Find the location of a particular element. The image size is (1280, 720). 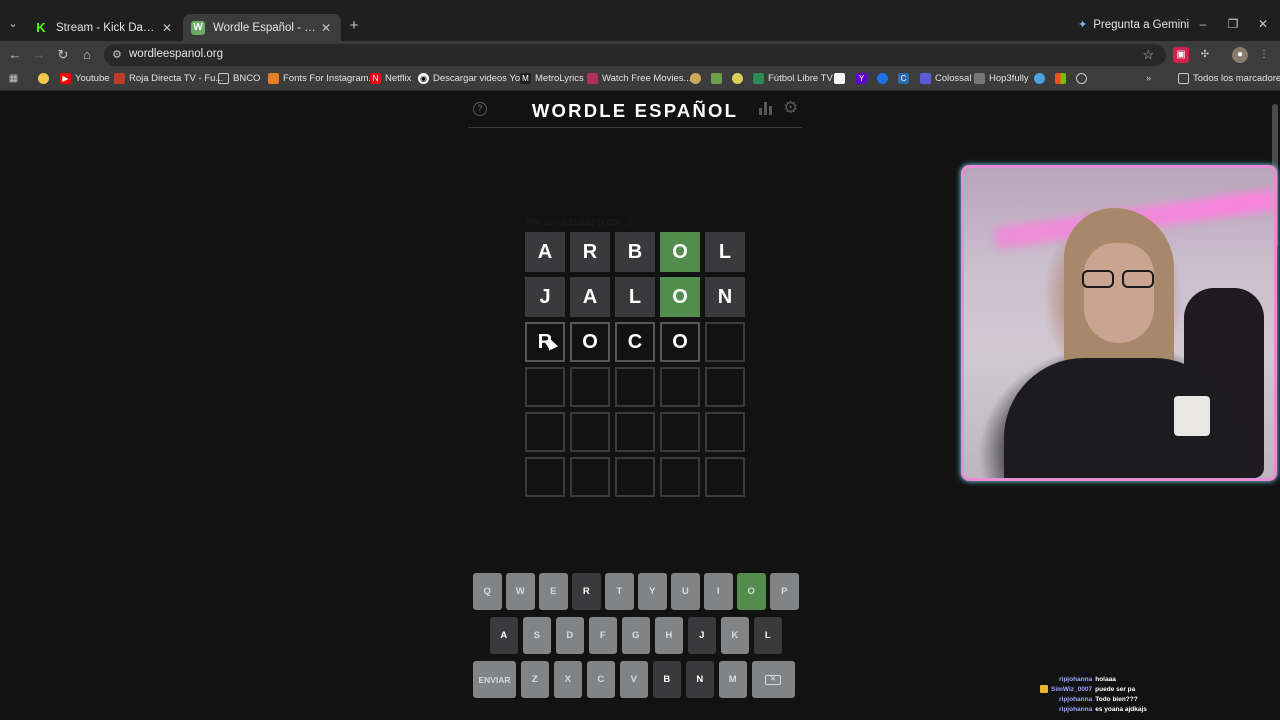

key-c: C is located at coordinates (600, 679).